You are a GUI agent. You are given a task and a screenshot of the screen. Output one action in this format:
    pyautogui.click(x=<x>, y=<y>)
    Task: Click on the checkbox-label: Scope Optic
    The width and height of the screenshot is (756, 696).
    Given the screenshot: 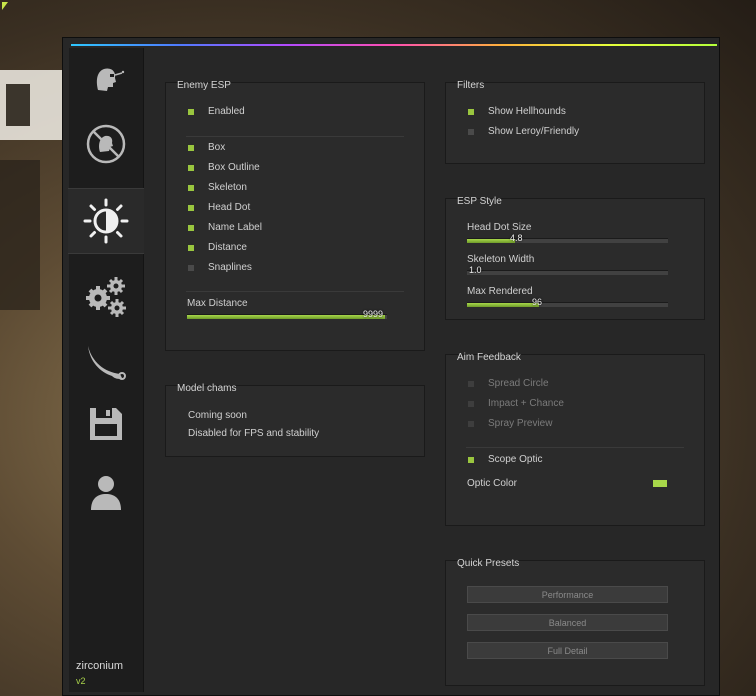 What is the action you would take?
    pyautogui.click(x=515, y=459)
    